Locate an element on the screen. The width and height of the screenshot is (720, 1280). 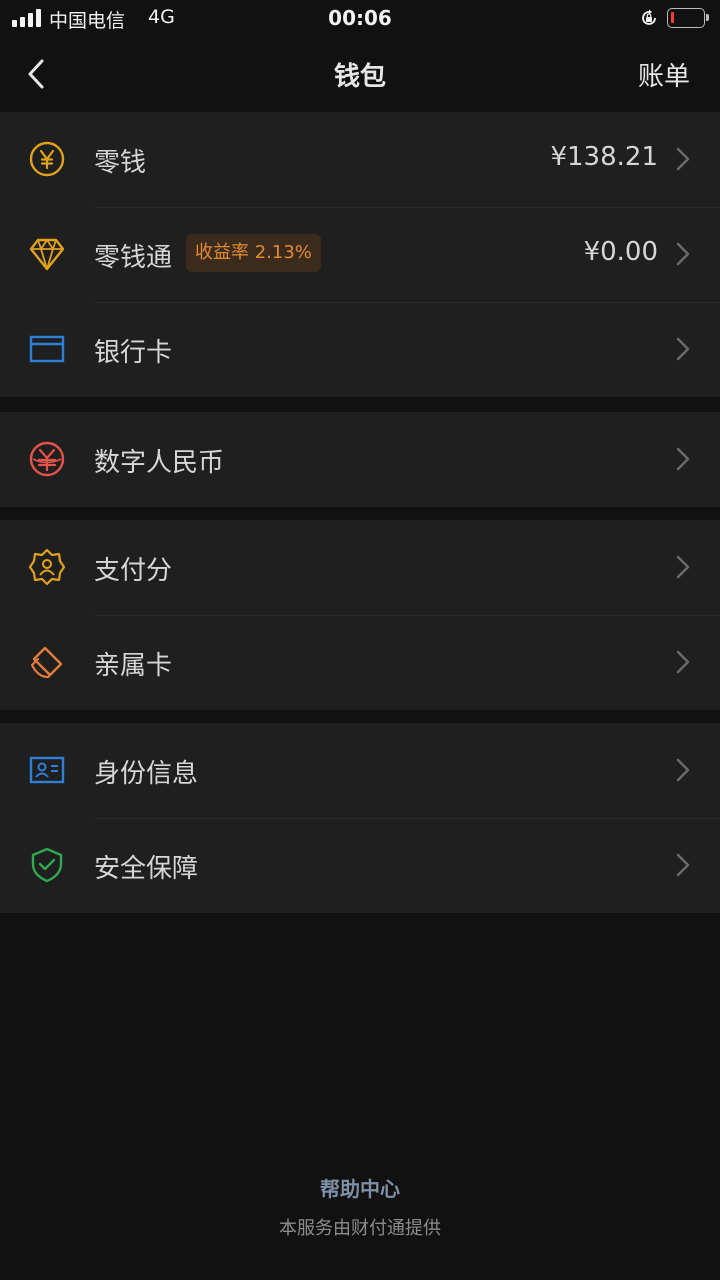
change-balance: ¥138.21 is located at coordinates (604, 157).